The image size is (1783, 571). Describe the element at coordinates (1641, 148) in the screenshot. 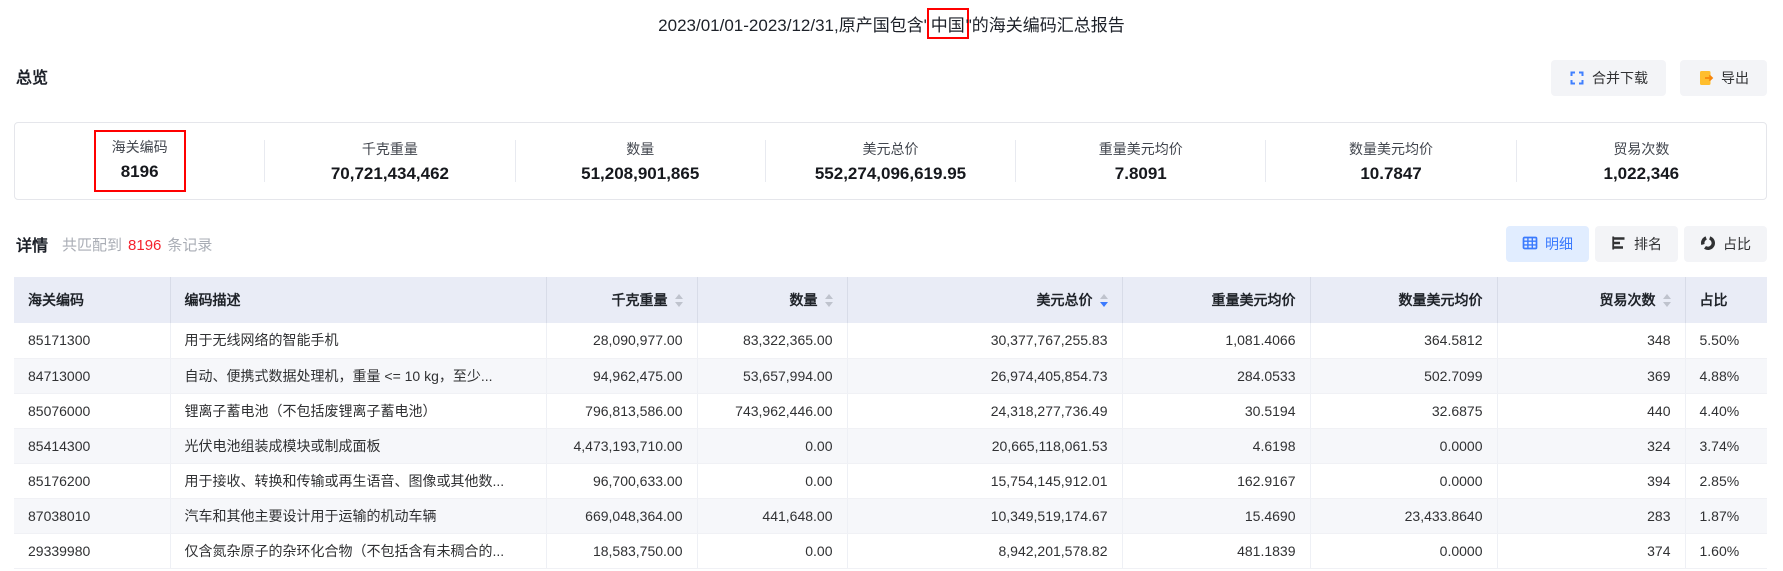

I see `stat-label: 贸易次数` at that location.